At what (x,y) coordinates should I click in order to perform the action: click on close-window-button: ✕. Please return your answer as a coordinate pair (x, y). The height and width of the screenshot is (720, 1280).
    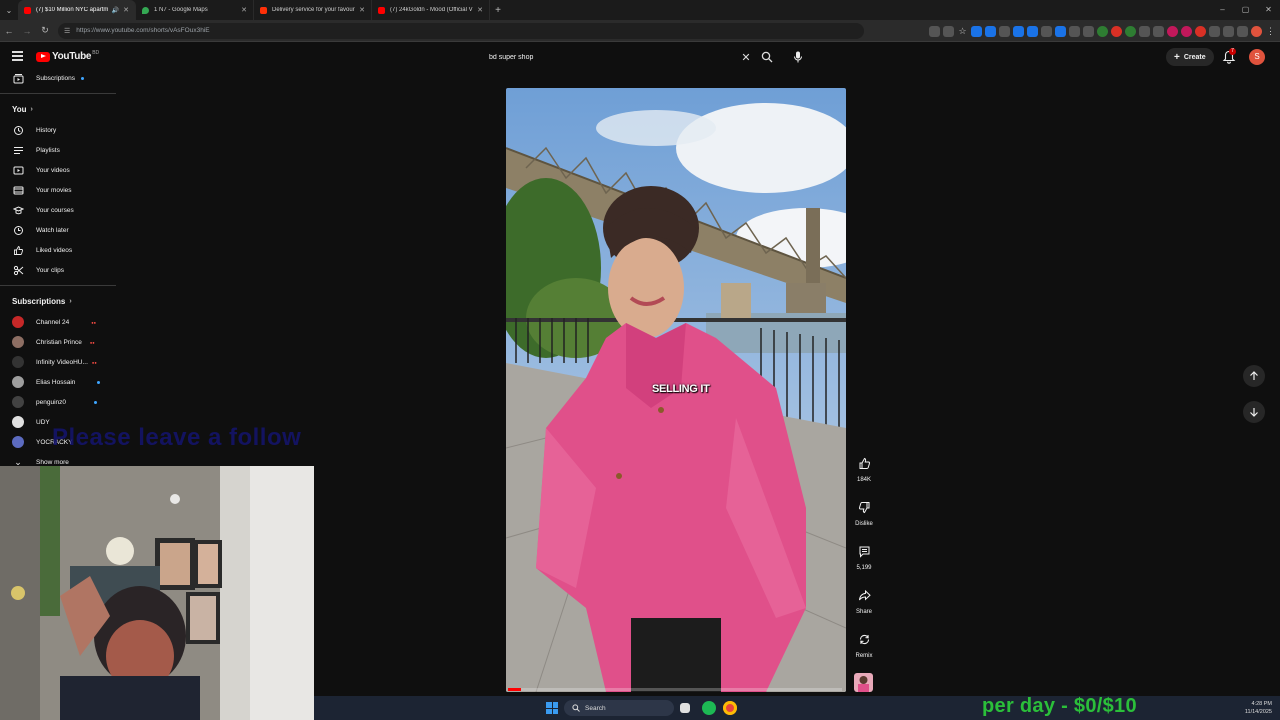
    Looking at the image, I should click on (1268, 10).